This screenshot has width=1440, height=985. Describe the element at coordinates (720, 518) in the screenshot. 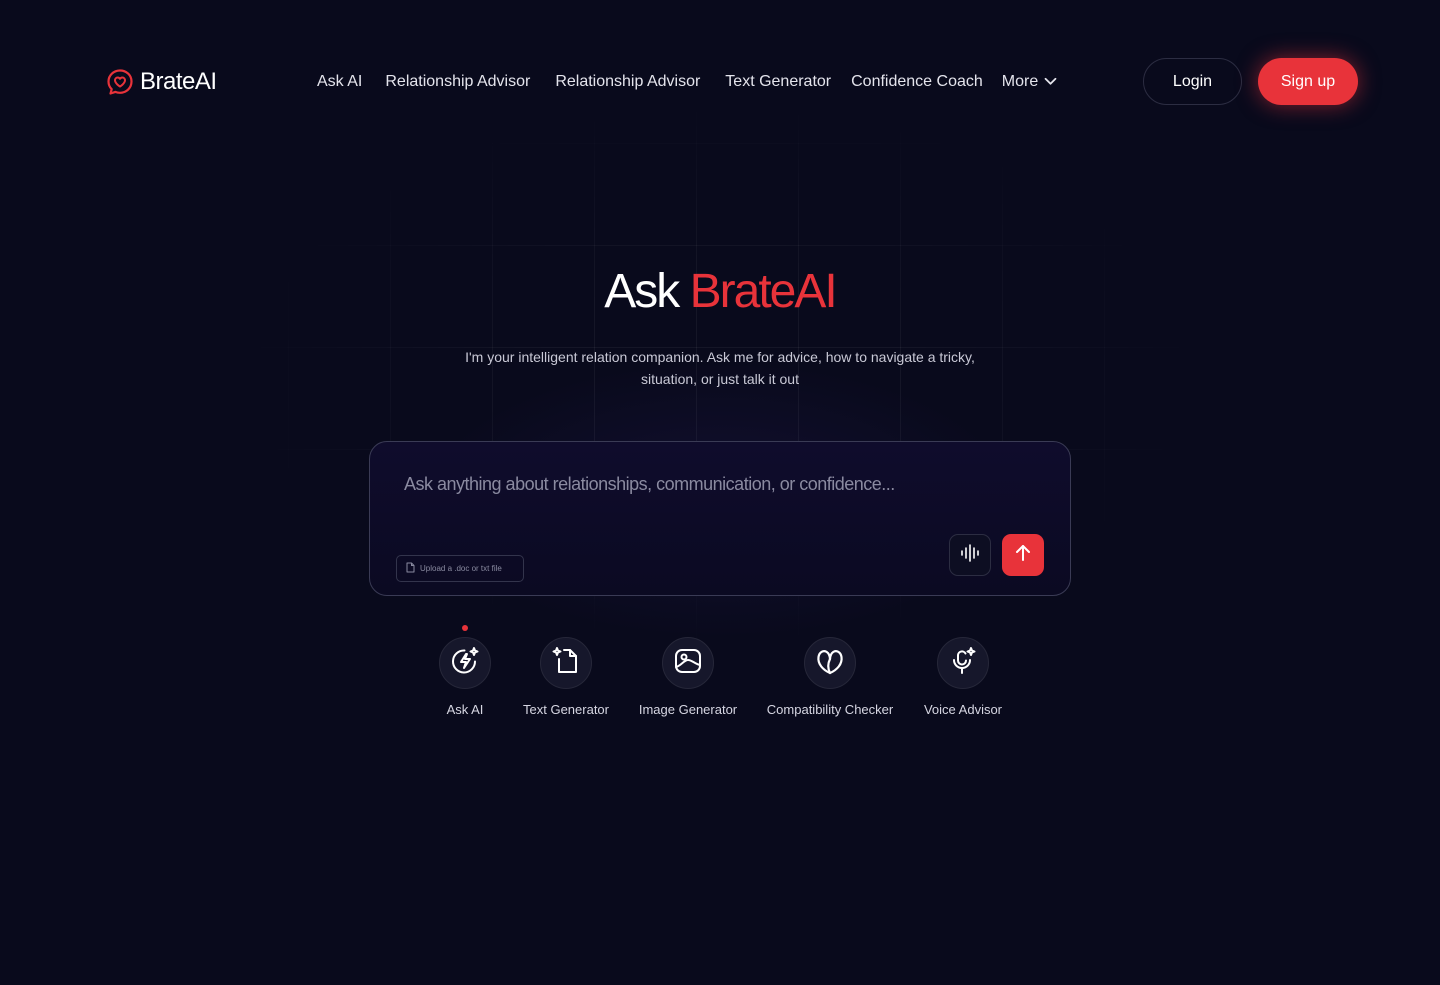

I see `chat-box: Upload a .doc or txt file` at that location.